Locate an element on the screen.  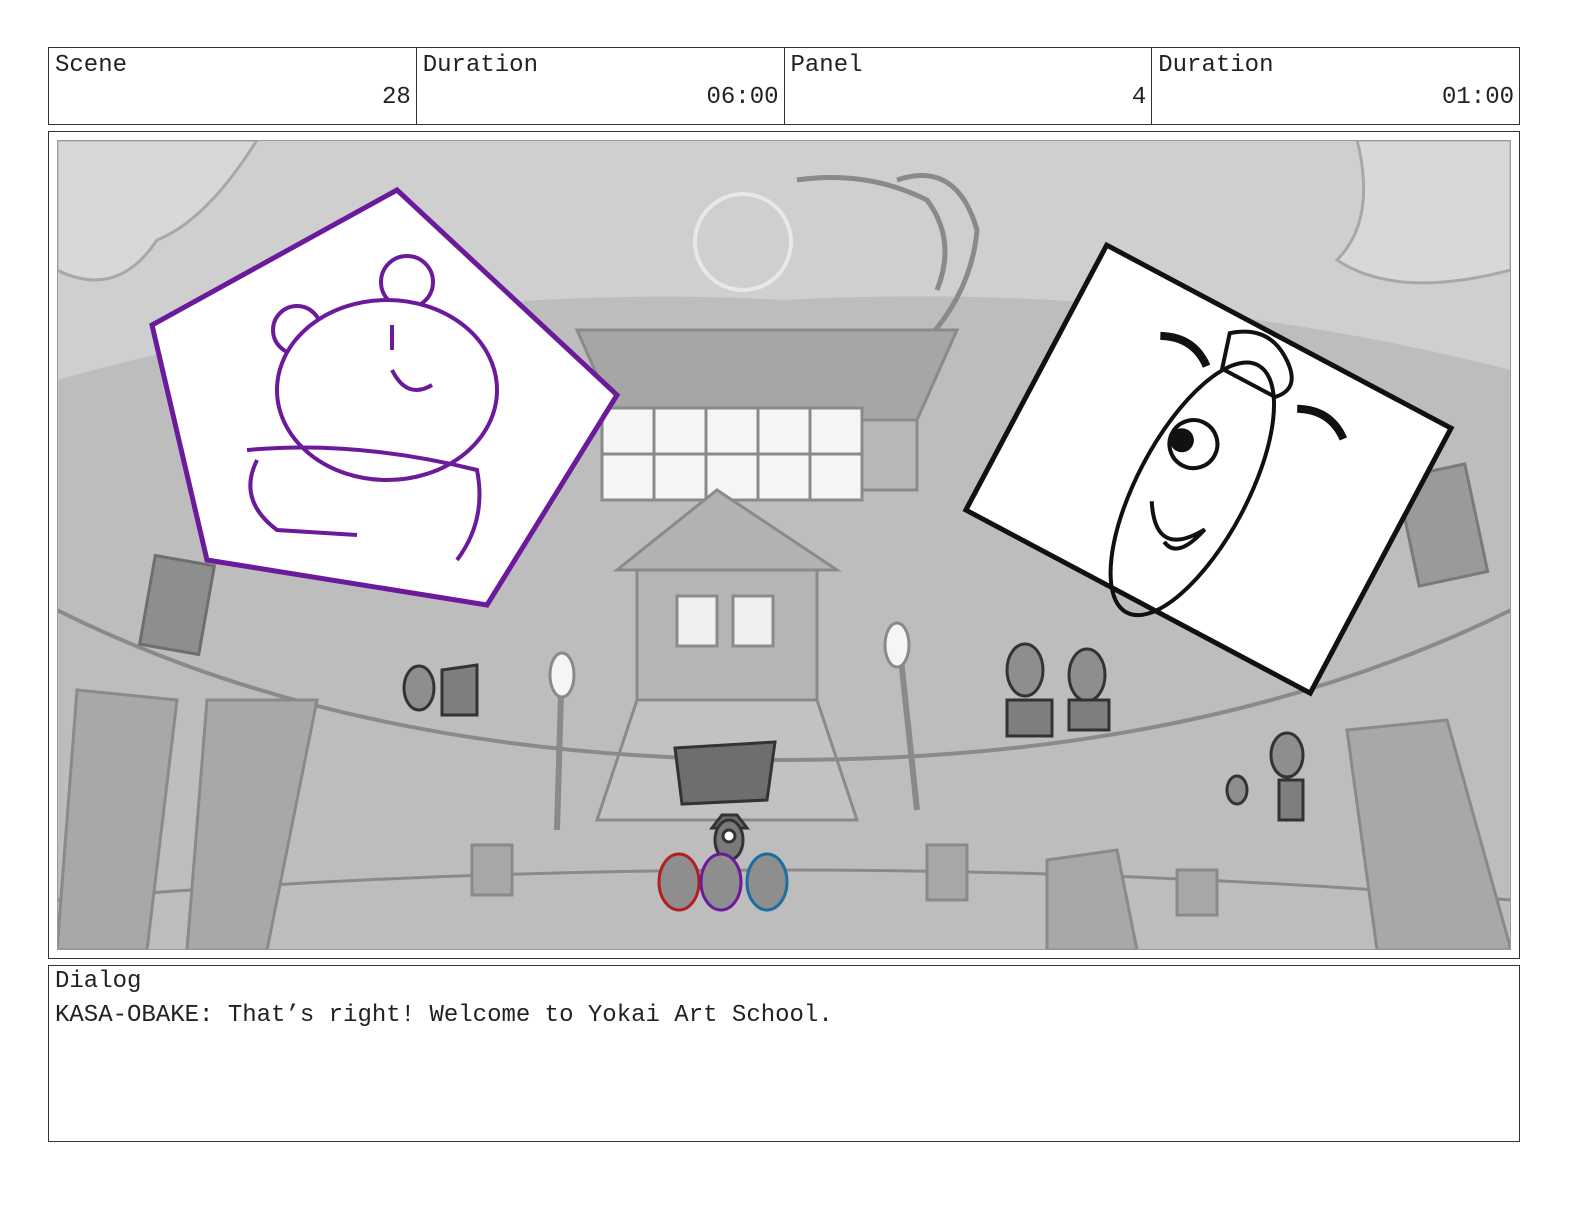
easel-characters is located at coordinates (440, 690).